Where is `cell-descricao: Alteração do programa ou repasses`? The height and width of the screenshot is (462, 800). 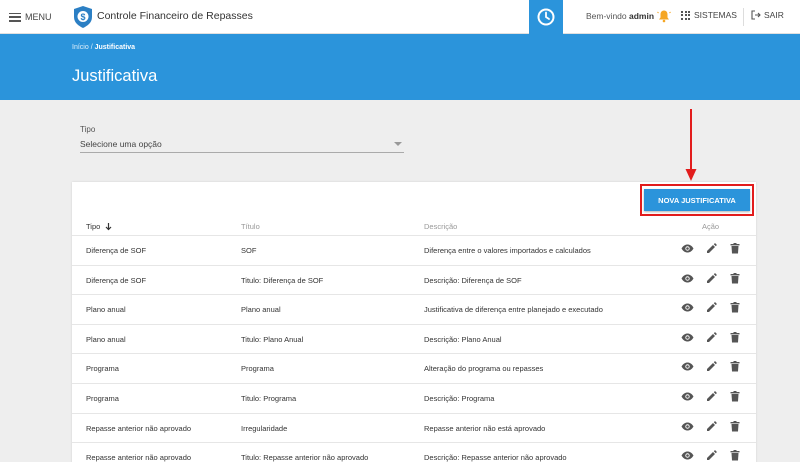 cell-descricao: Alteração do programa ou repasses is located at coordinates (484, 369).